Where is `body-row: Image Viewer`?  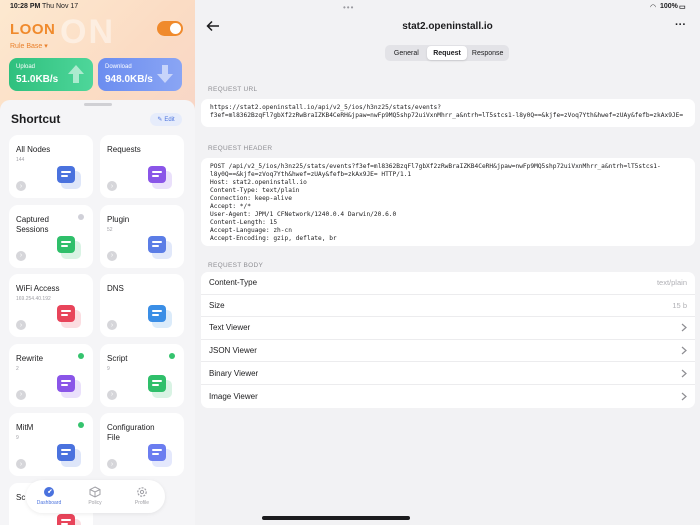
body-row: Image Viewer is located at coordinates (448, 396).